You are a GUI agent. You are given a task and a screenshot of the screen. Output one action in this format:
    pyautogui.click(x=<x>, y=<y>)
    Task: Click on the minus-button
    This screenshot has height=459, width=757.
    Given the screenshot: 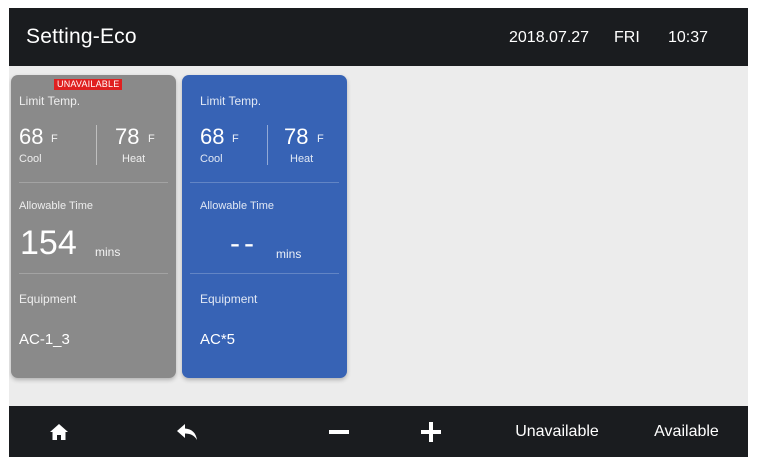 What is the action you would take?
    pyautogui.click(x=339, y=431)
    